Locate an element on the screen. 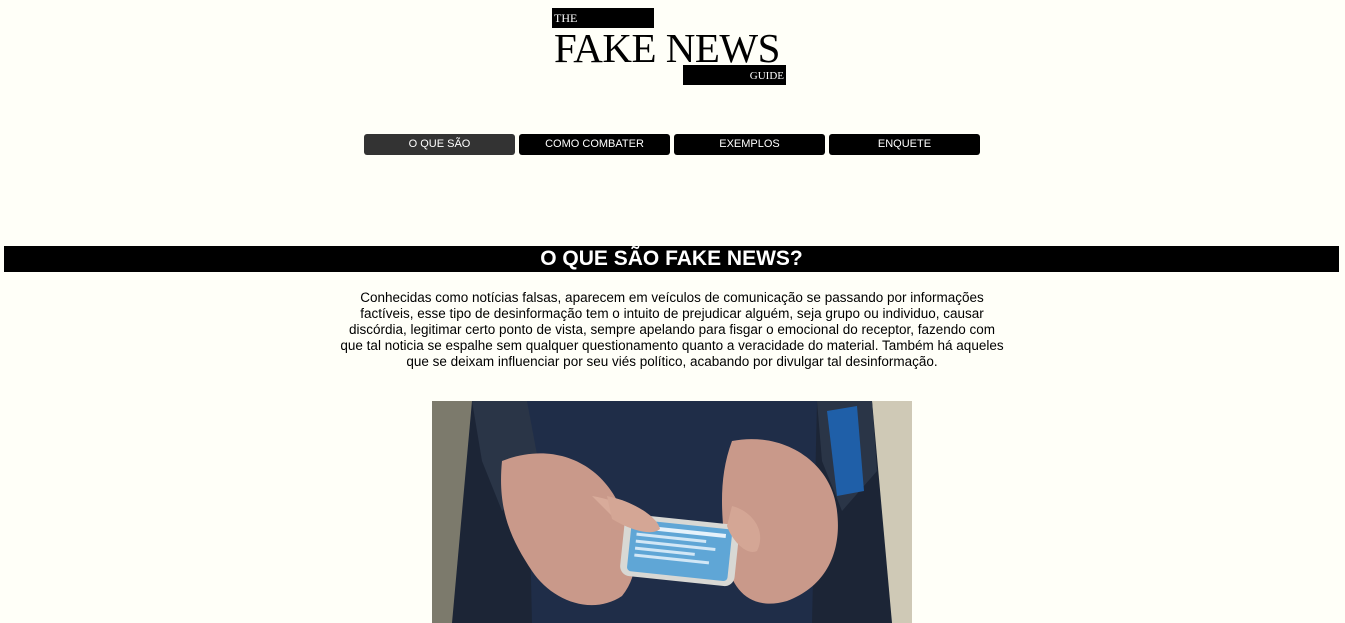 This screenshot has height=623, width=1345. nav-item-exemplos: EXEMPLOS is located at coordinates (749, 144).